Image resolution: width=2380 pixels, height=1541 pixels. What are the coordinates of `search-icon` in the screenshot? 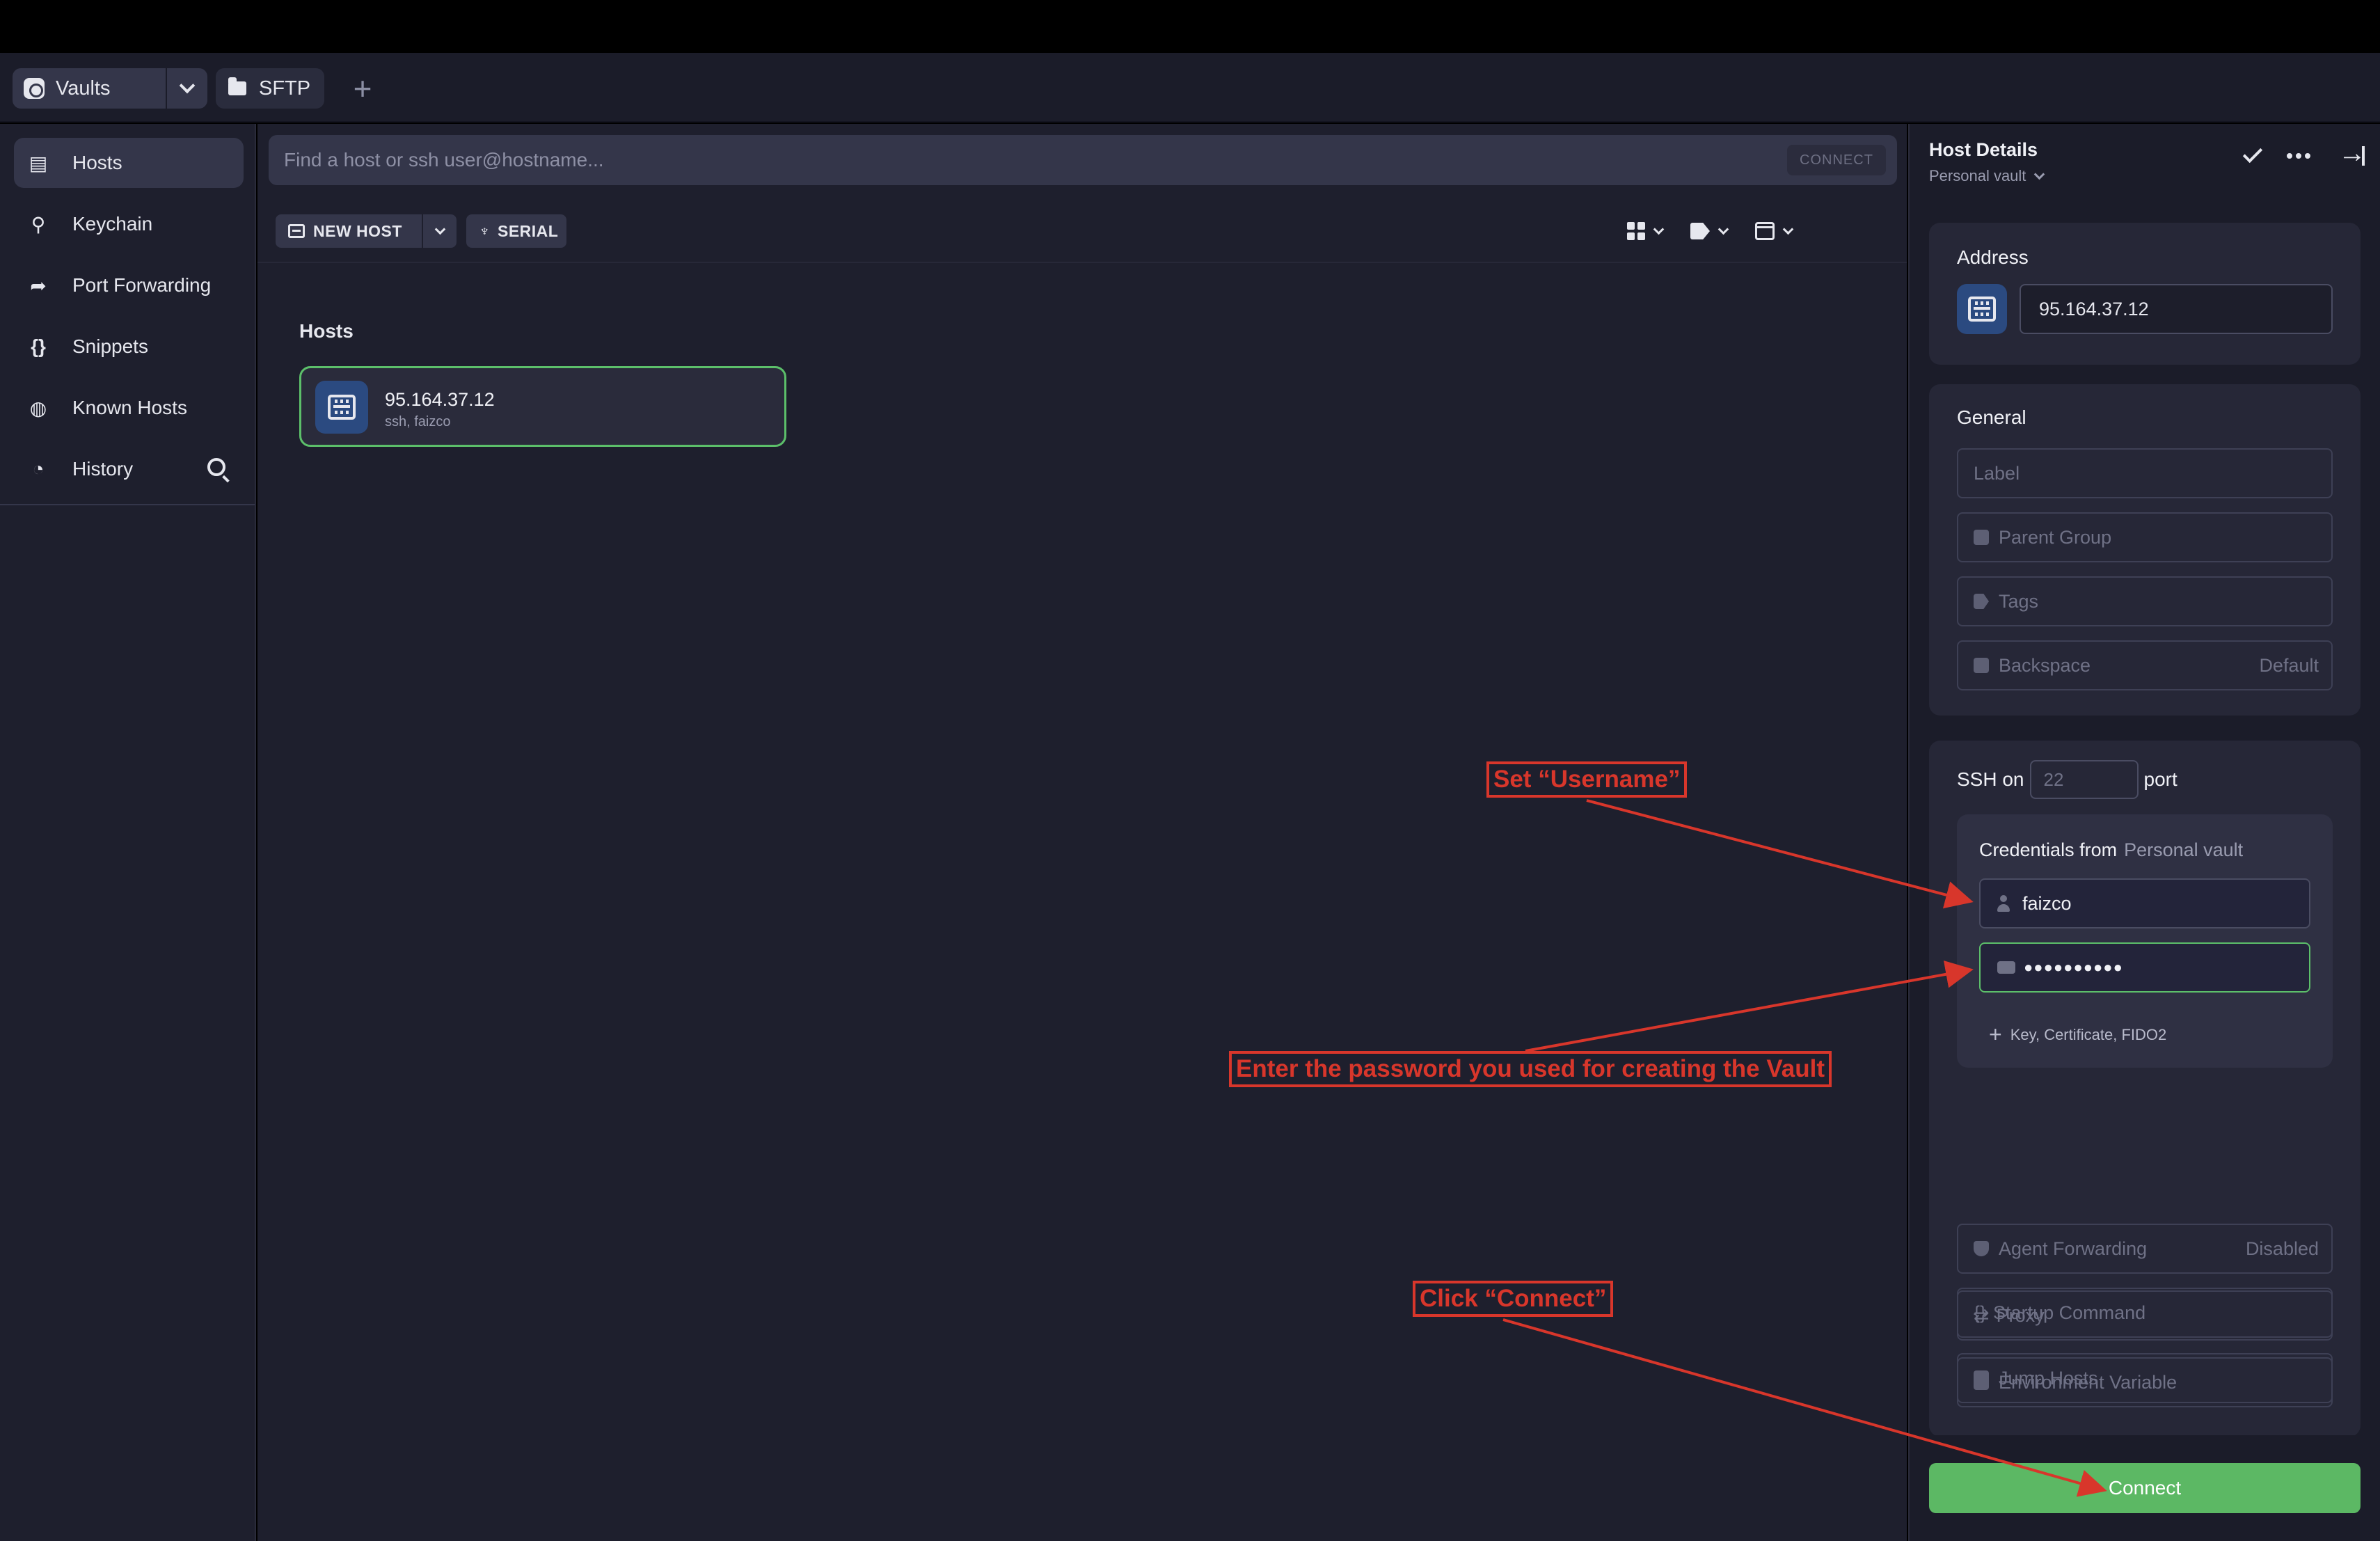 It's located at (216, 467).